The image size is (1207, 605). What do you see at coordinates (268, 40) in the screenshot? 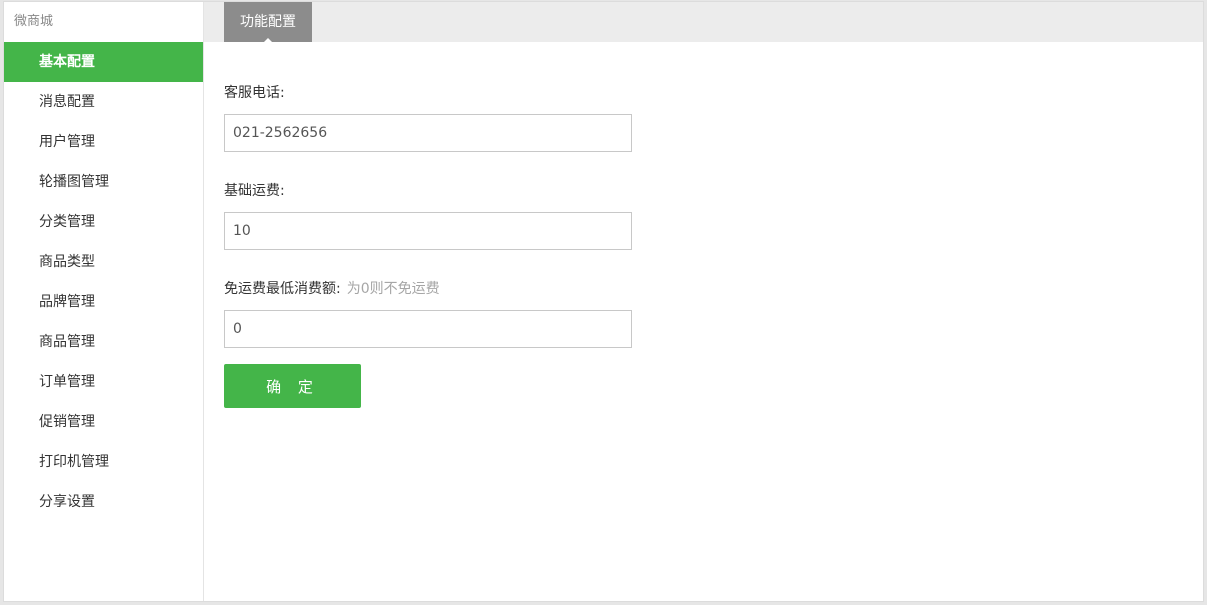
I see `tab-active-caret-icon` at bounding box center [268, 40].